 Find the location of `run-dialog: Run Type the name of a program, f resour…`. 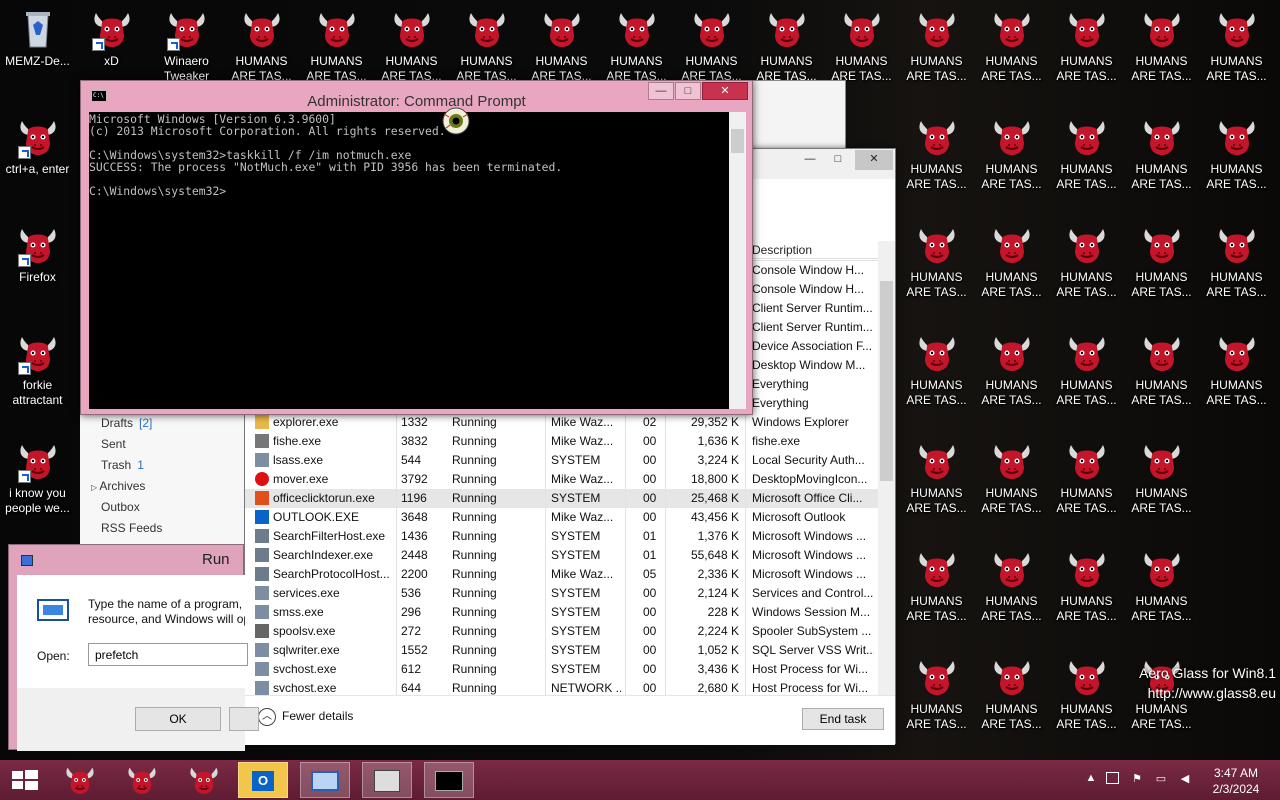

run-dialog: Run Type the name of a program, f resour… is located at coordinates (133, 647).